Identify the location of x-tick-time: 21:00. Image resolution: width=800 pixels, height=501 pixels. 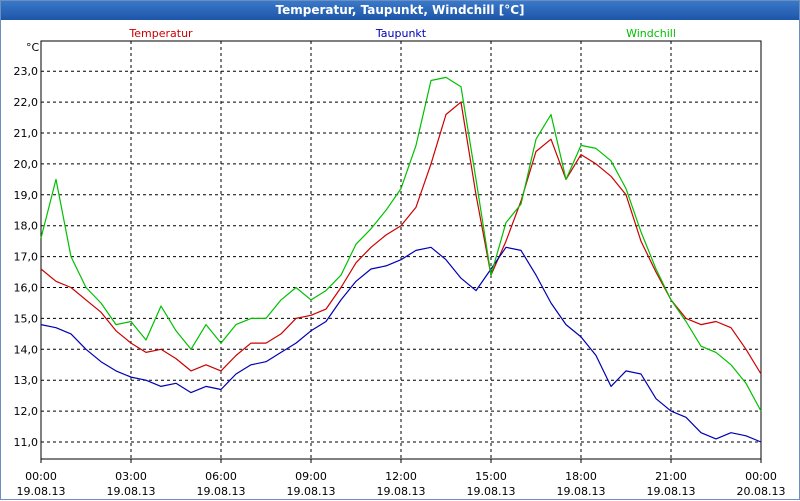
(671, 476).